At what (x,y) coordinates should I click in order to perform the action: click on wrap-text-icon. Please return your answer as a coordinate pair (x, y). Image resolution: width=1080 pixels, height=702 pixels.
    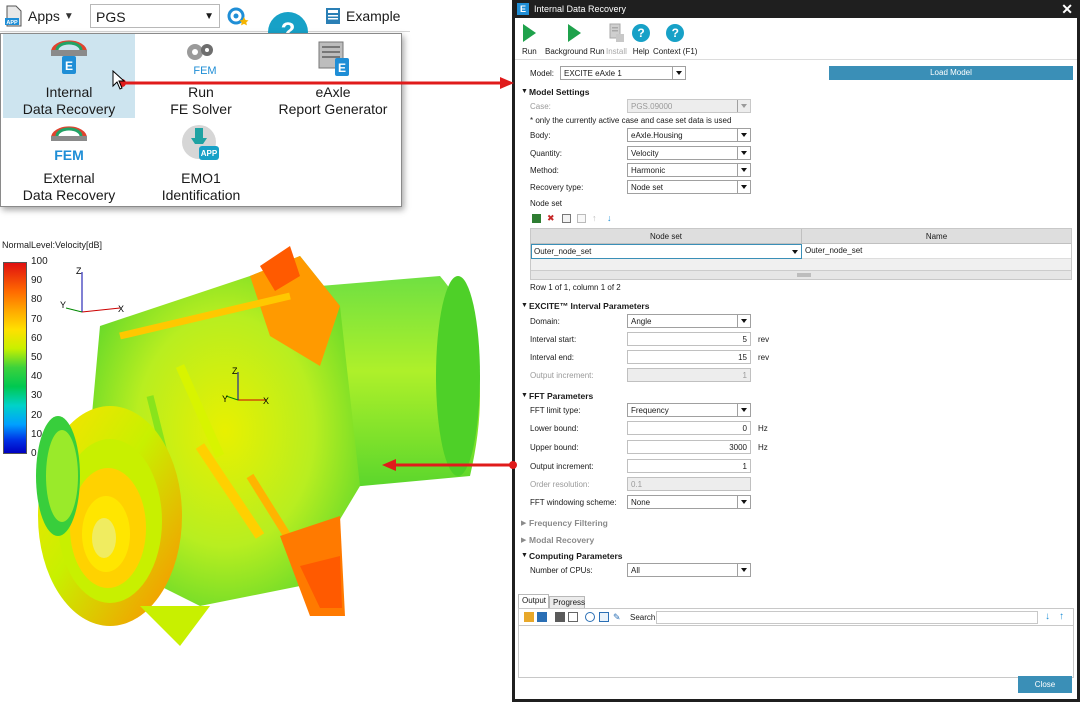
    Looking at the image, I should click on (604, 617).